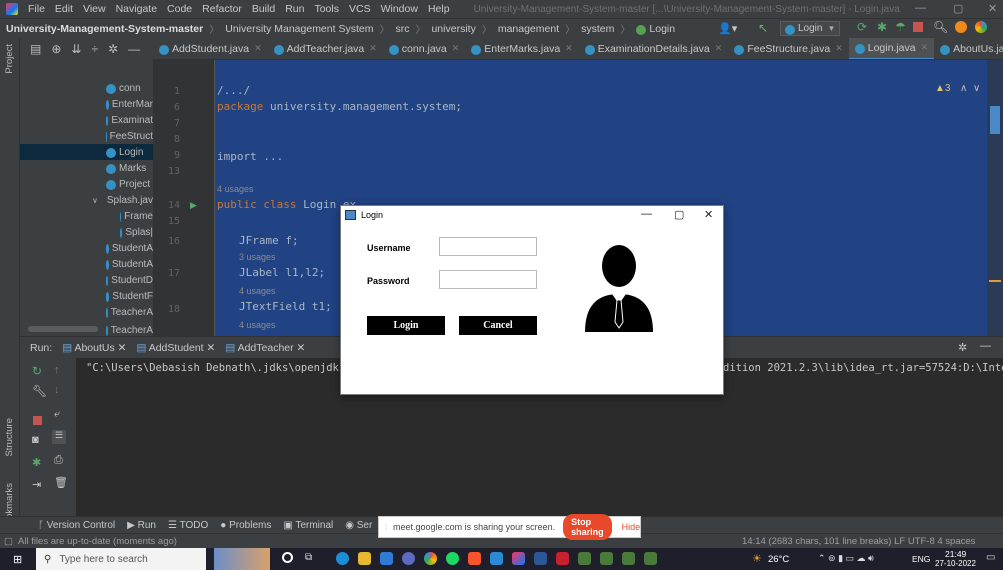  What do you see at coordinates (662, 29) in the screenshot?
I see `breadcrumb-login: Login` at bounding box center [662, 29].